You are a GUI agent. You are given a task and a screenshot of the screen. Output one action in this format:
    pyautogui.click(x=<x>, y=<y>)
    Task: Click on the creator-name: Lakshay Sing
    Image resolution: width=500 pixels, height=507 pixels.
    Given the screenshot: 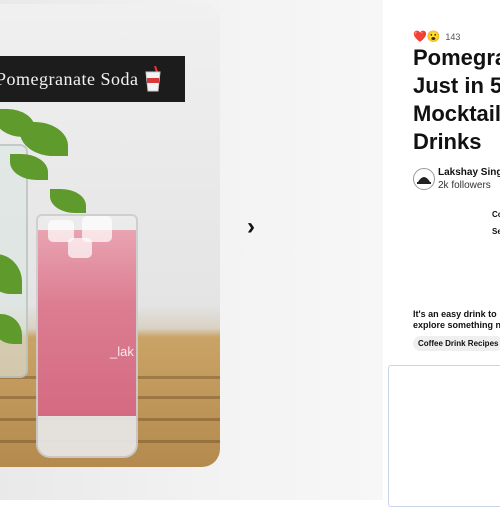 What is the action you would take?
    pyautogui.click(x=469, y=172)
    